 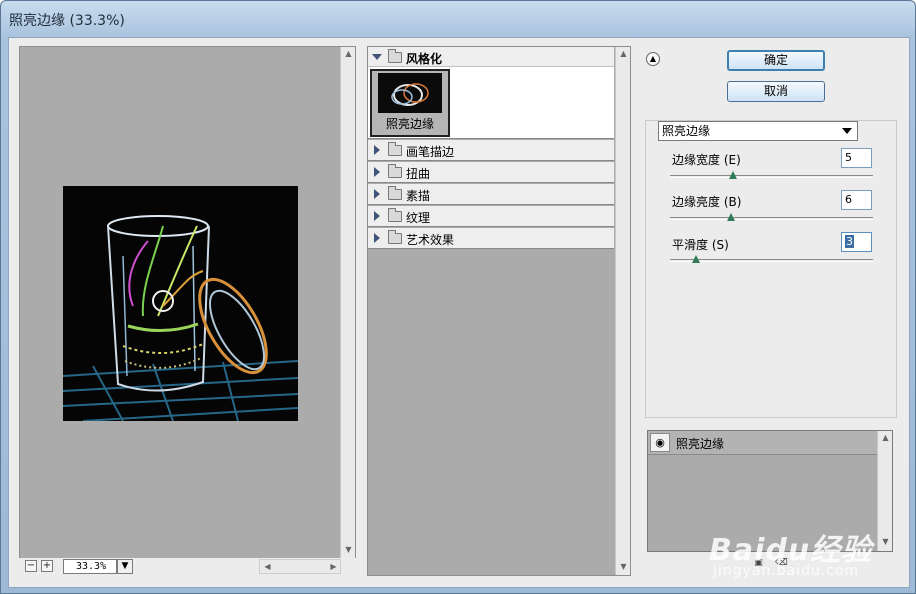 What do you see at coordinates (90, 566) in the screenshot?
I see `zoom-level-field: 33.3%` at bounding box center [90, 566].